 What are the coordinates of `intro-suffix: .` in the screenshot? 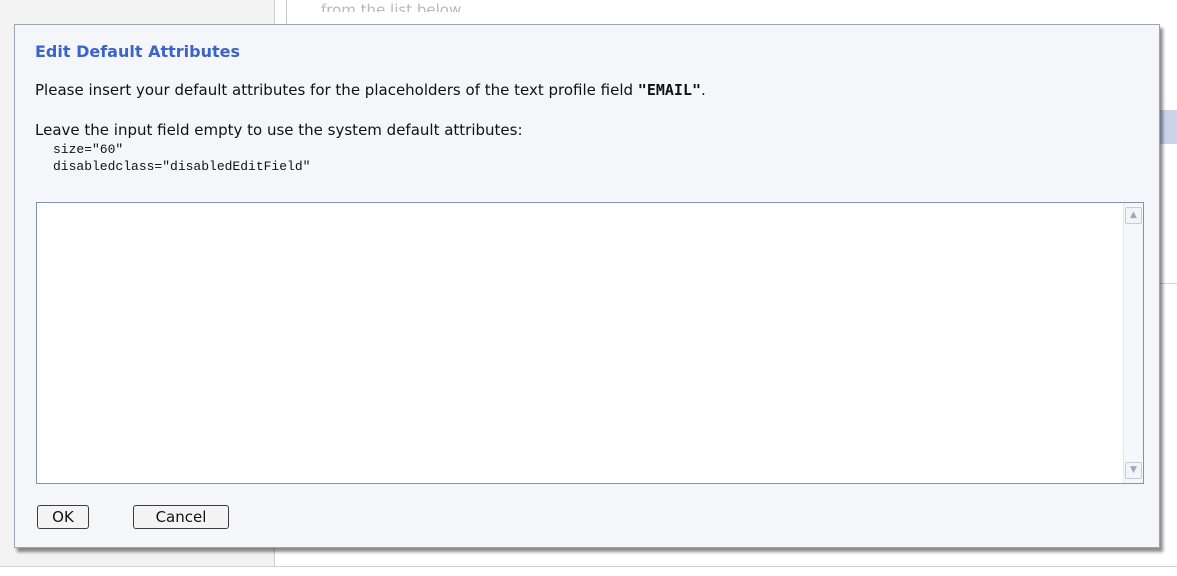 It's located at (703, 90).